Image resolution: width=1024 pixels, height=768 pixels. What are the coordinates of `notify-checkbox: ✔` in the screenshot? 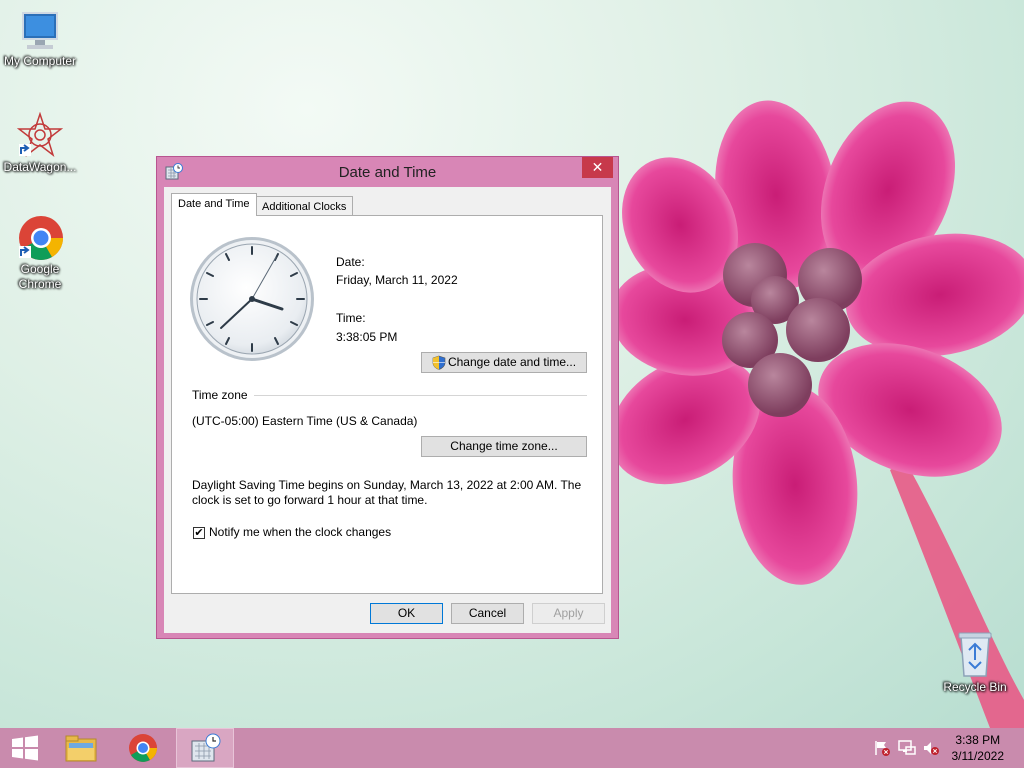 It's located at (199, 533).